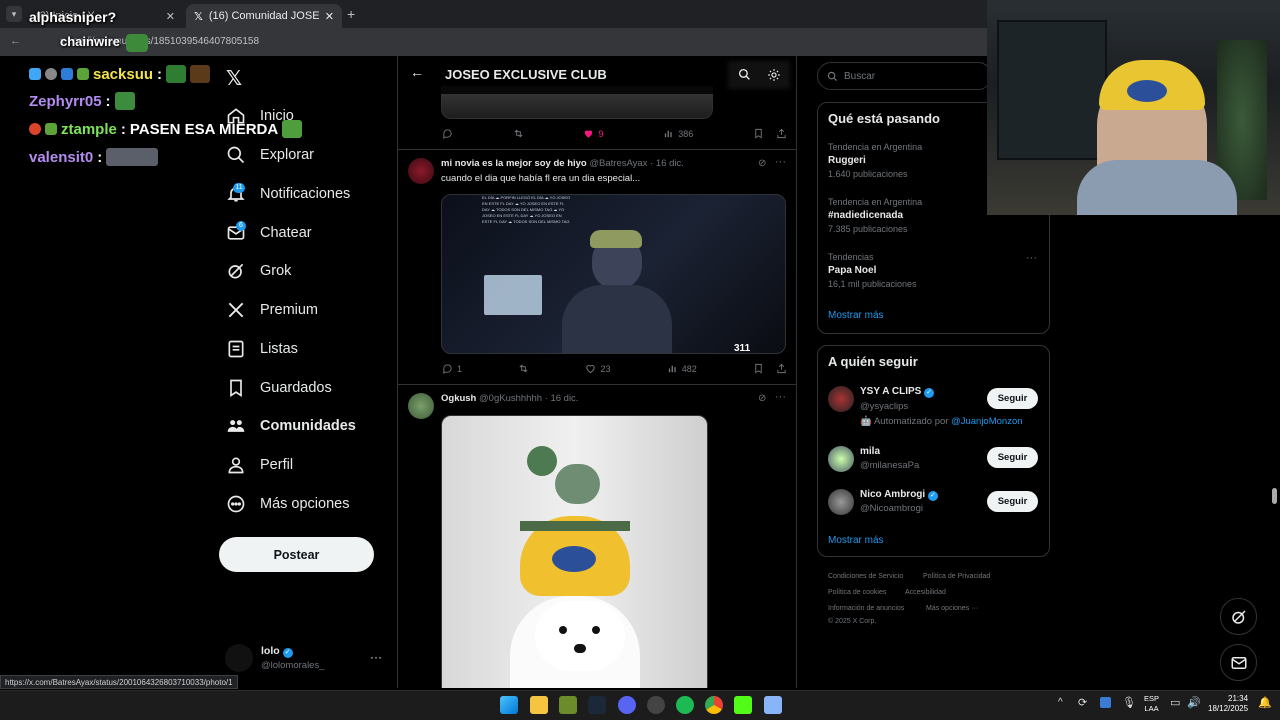 This screenshot has height=720, width=1280. Describe the element at coordinates (1105, 702) in the screenshot. I see `tray-app-icon` at that location.